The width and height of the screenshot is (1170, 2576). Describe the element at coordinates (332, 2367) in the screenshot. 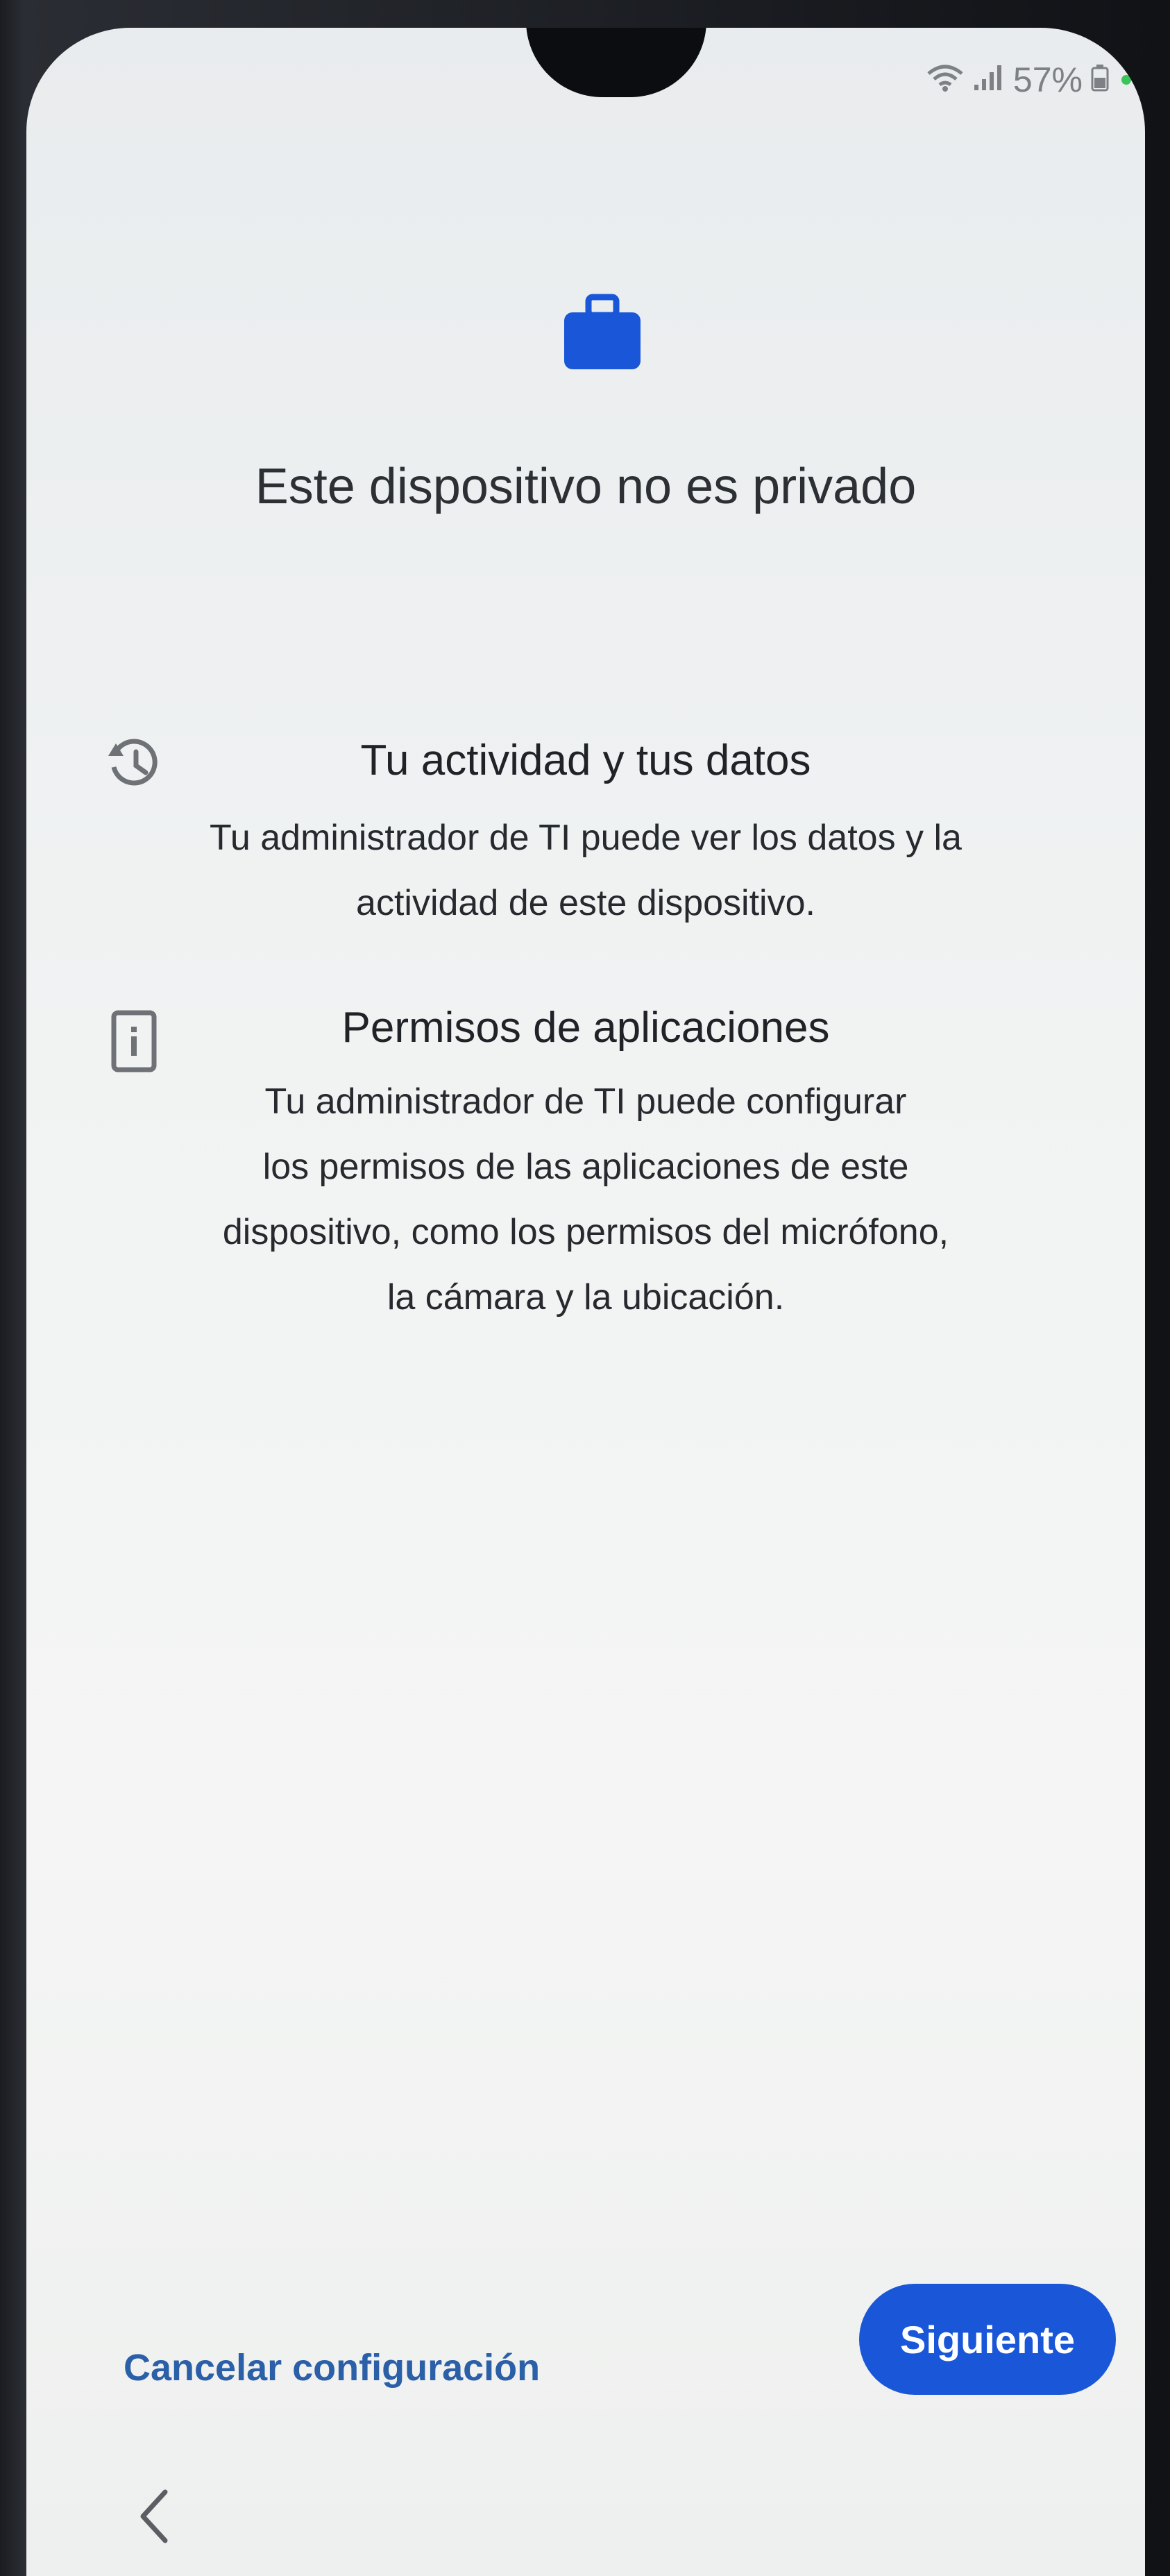

I see `cancel-setup-button: Cancelar configuración` at that location.